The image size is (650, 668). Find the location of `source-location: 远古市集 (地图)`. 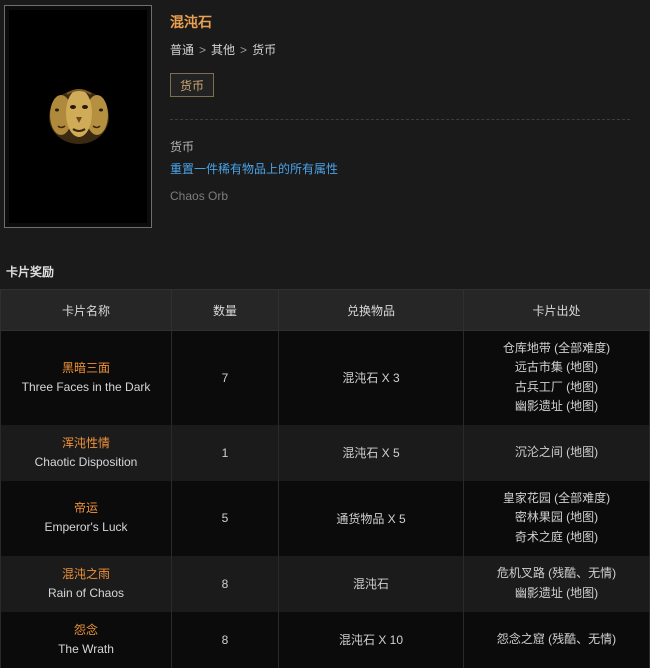

source-location: 远古市集 (地图) is located at coordinates (556, 368).